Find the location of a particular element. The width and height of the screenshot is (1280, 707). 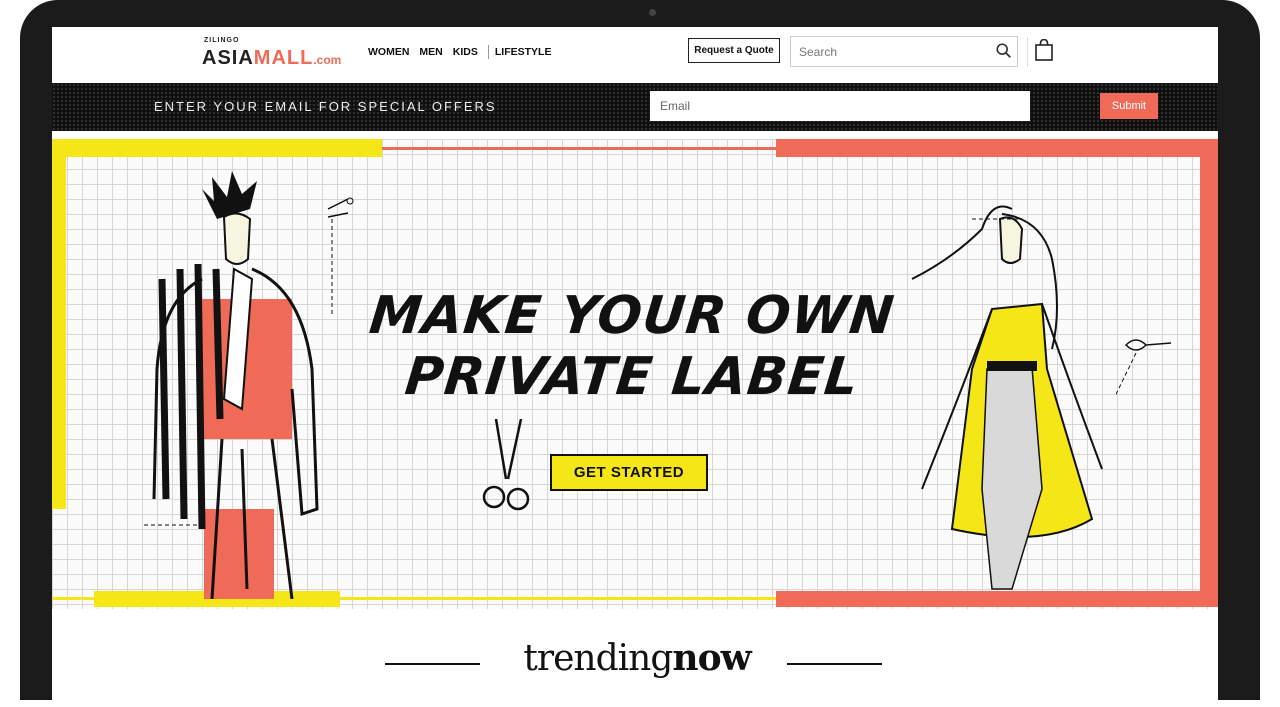

nav-men: MEN is located at coordinates (430, 52).